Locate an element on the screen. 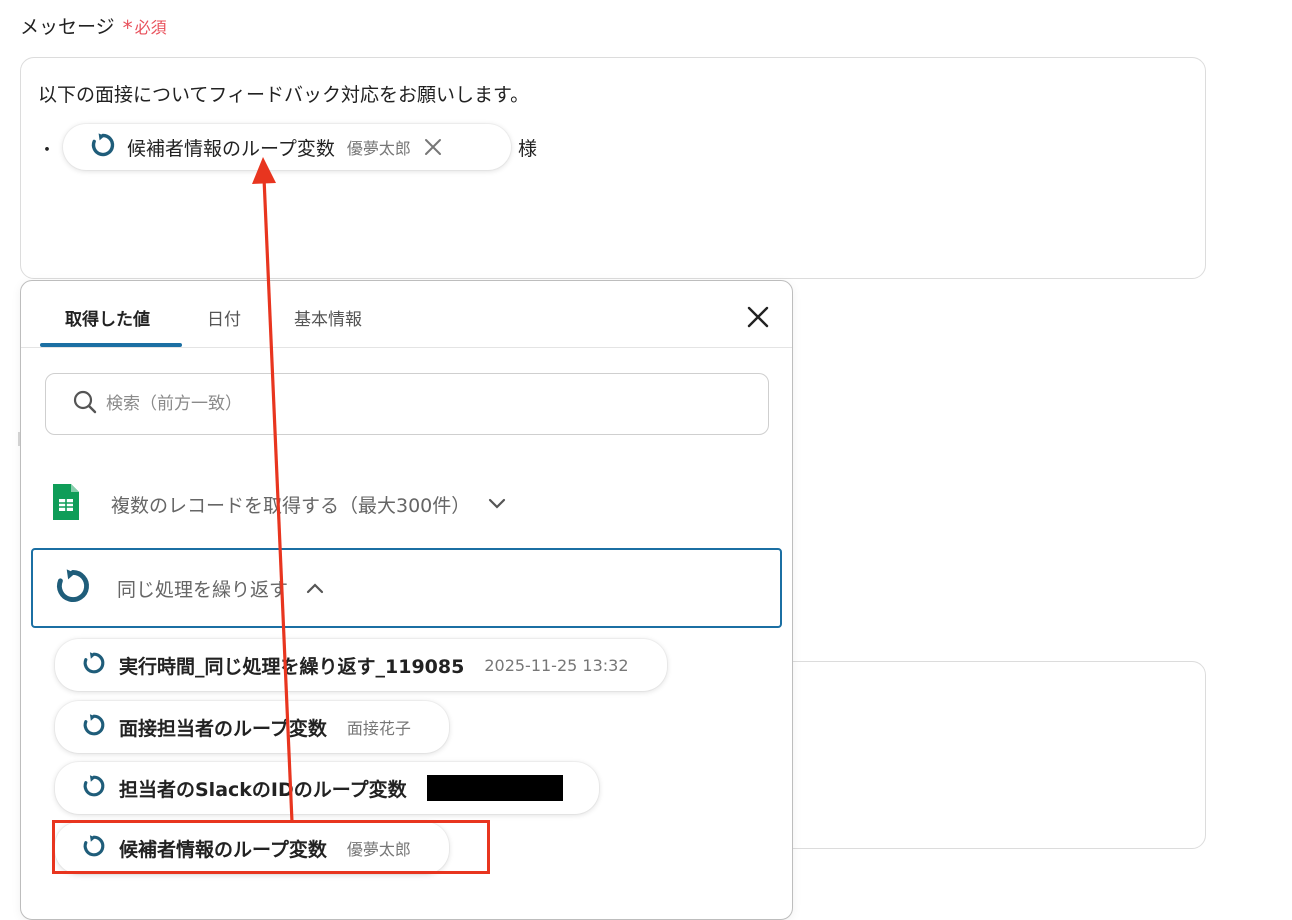 The height and width of the screenshot is (920, 1292). section-label: 同じ処理を繰り返す is located at coordinates (203, 589).